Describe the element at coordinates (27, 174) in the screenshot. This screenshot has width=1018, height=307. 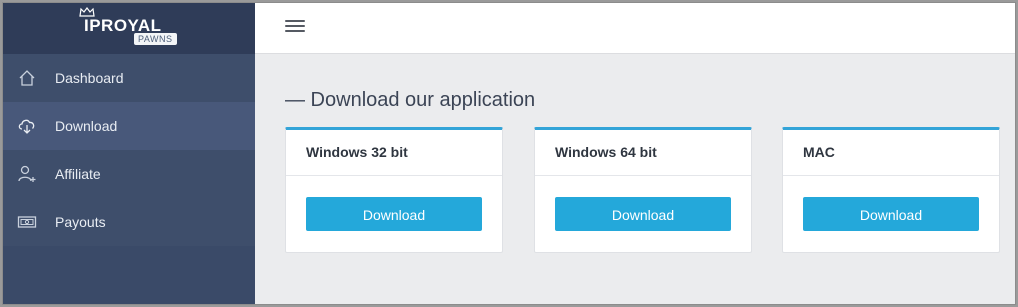
I see `user-plus-icon` at that location.